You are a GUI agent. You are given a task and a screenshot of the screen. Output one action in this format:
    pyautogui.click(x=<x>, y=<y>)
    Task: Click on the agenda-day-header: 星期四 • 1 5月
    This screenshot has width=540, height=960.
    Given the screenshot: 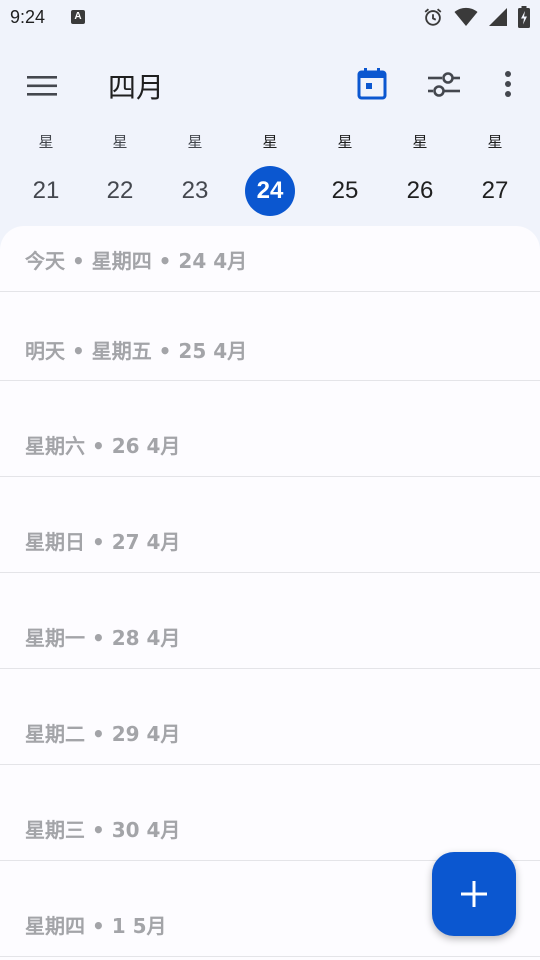 What is the action you would take?
    pyautogui.click(x=96, y=926)
    